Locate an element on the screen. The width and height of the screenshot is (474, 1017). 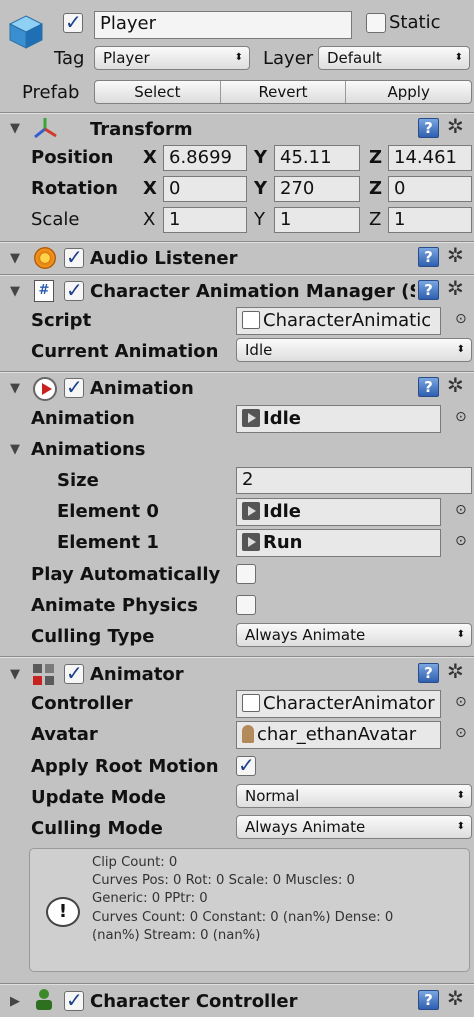
object-name-field: Player is located at coordinates (223, 25).